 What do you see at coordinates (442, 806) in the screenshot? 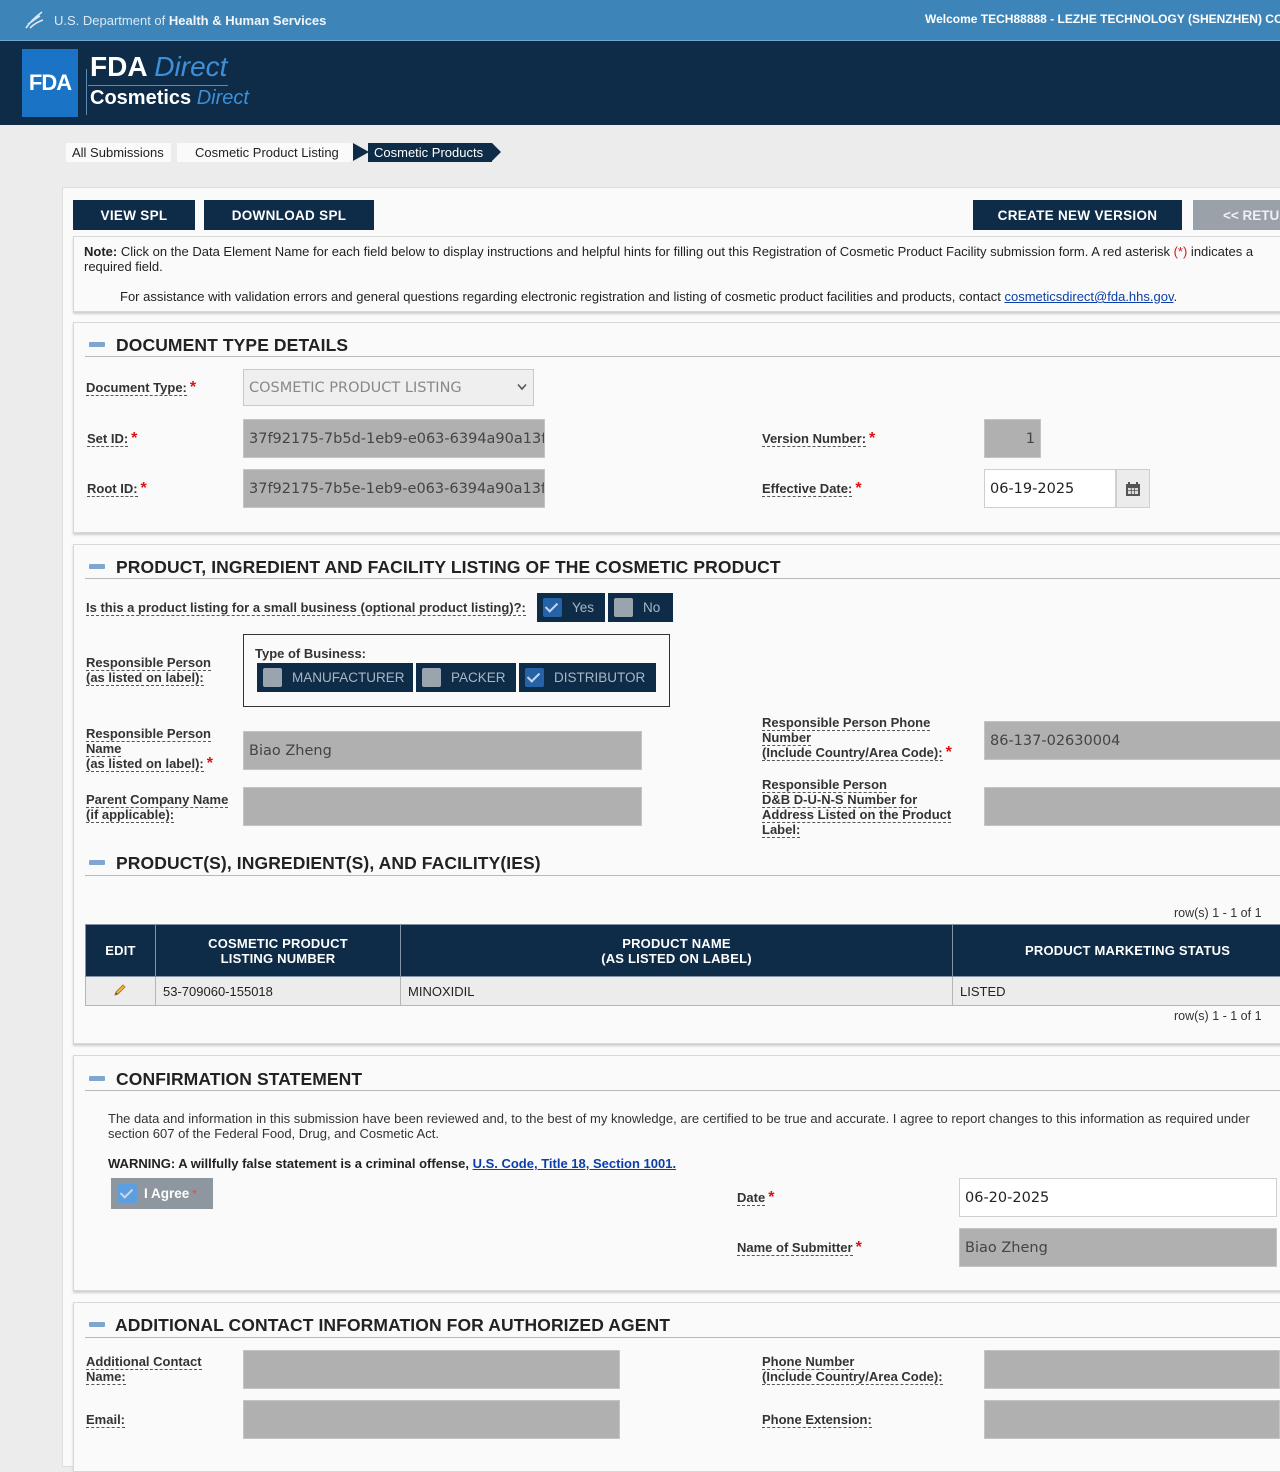
I see `parent-company-field` at bounding box center [442, 806].